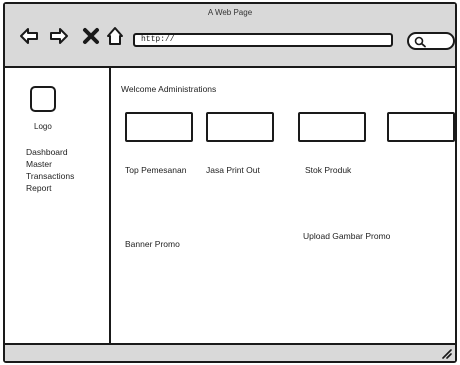 The height and width of the screenshot is (365, 460). I want to click on sidebar-item-dashboard: Dashboard, so click(50, 152).